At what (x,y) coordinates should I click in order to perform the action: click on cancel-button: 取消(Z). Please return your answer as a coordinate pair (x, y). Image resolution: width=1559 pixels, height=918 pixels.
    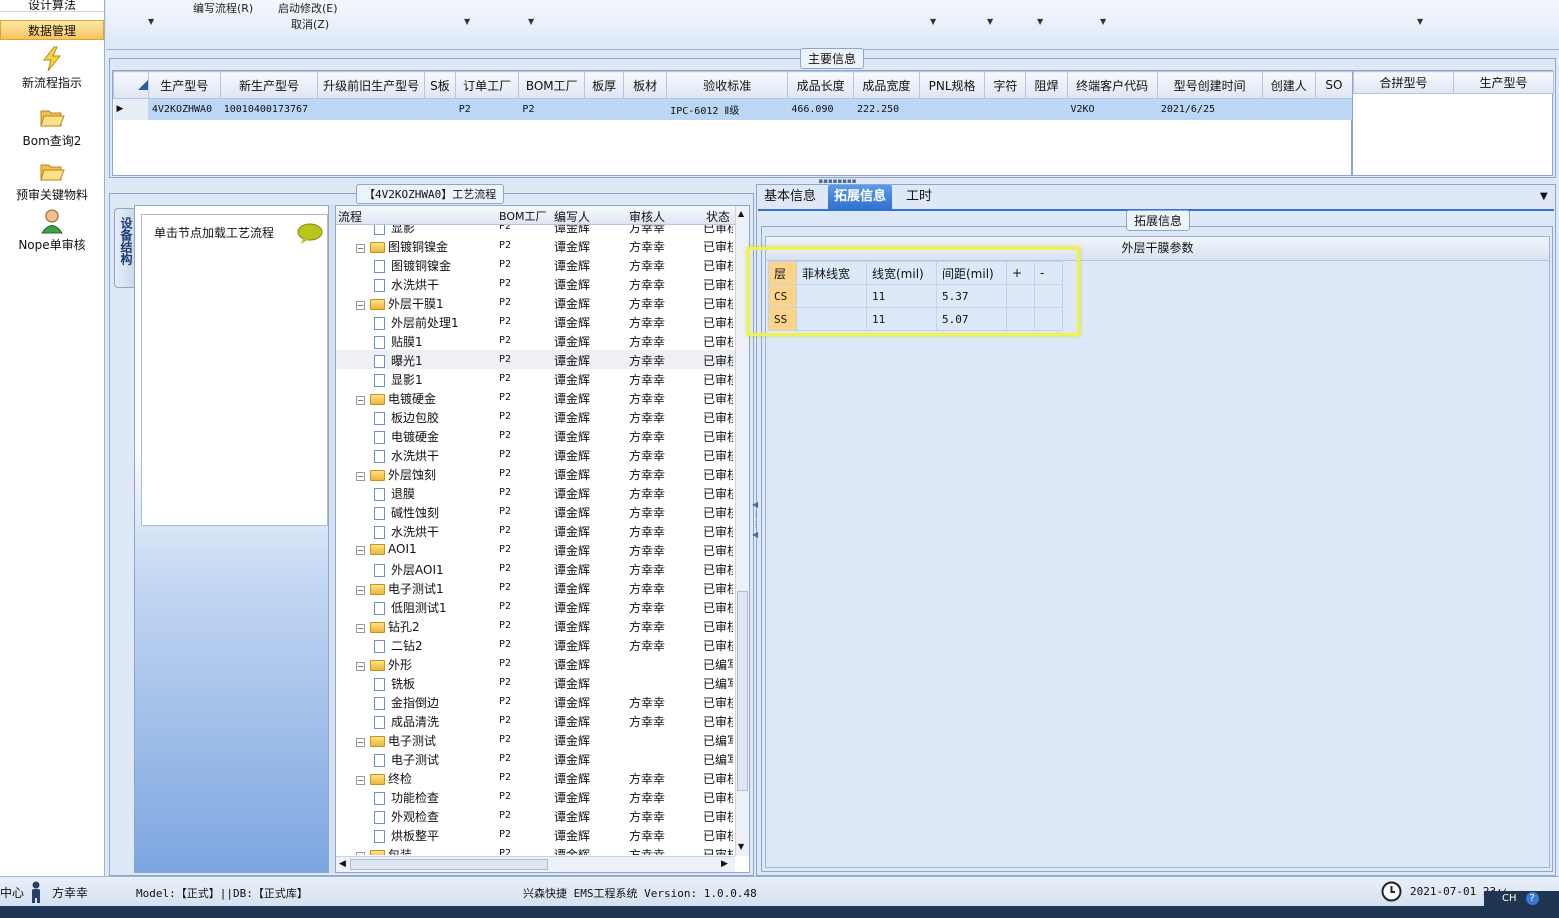
    Looking at the image, I should click on (310, 24).